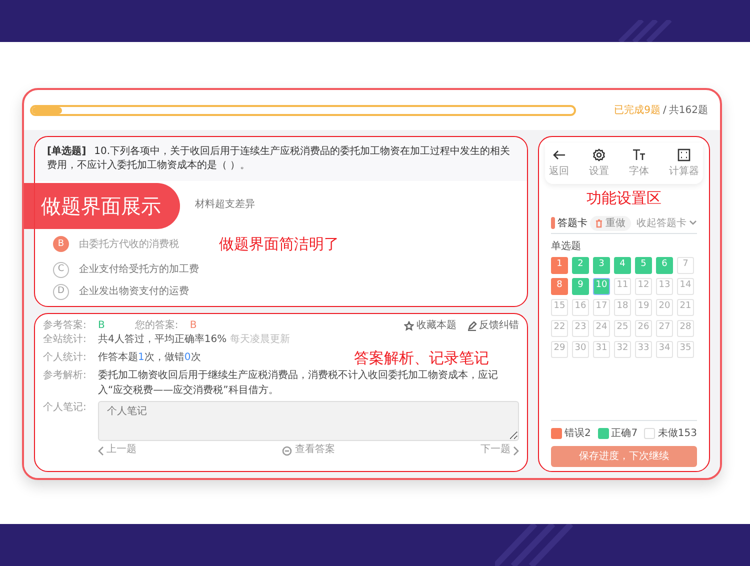 This screenshot has width=750, height=566. Describe the element at coordinates (601, 349) in the screenshot. I see `question-number: 31` at that location.